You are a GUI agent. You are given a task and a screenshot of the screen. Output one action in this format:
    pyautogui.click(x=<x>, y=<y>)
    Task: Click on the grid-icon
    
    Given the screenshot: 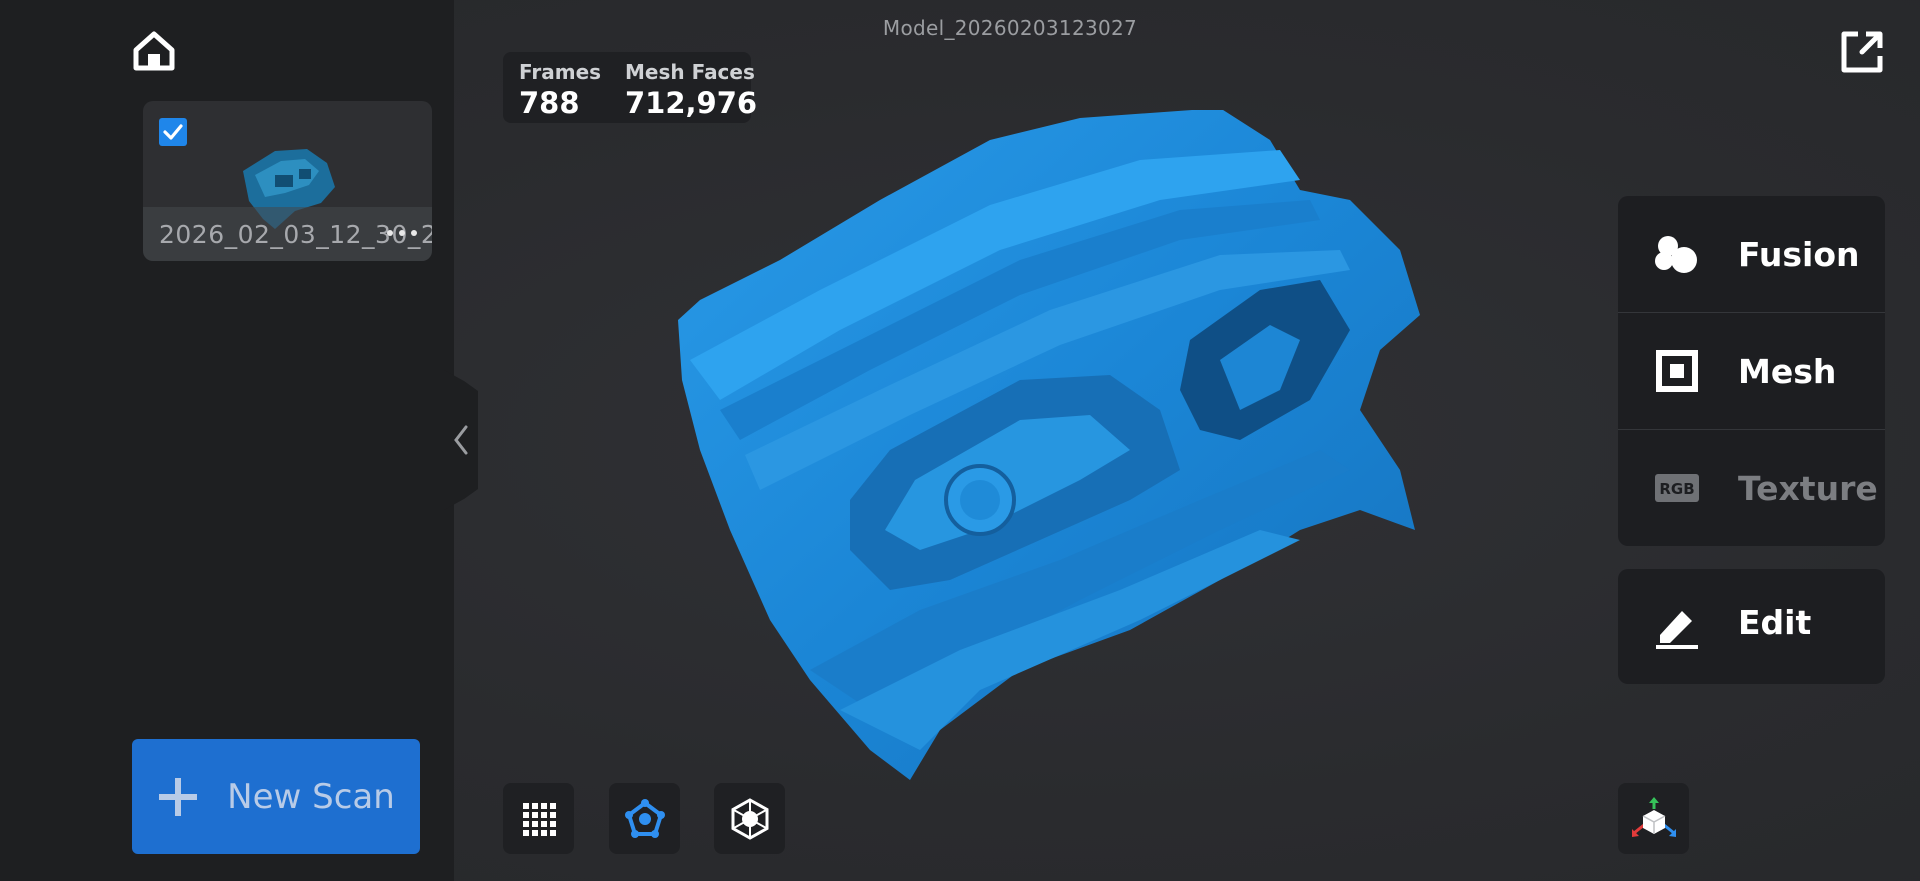 What is the action you would take?
    pyautogui.click(x=539, y=819)
    